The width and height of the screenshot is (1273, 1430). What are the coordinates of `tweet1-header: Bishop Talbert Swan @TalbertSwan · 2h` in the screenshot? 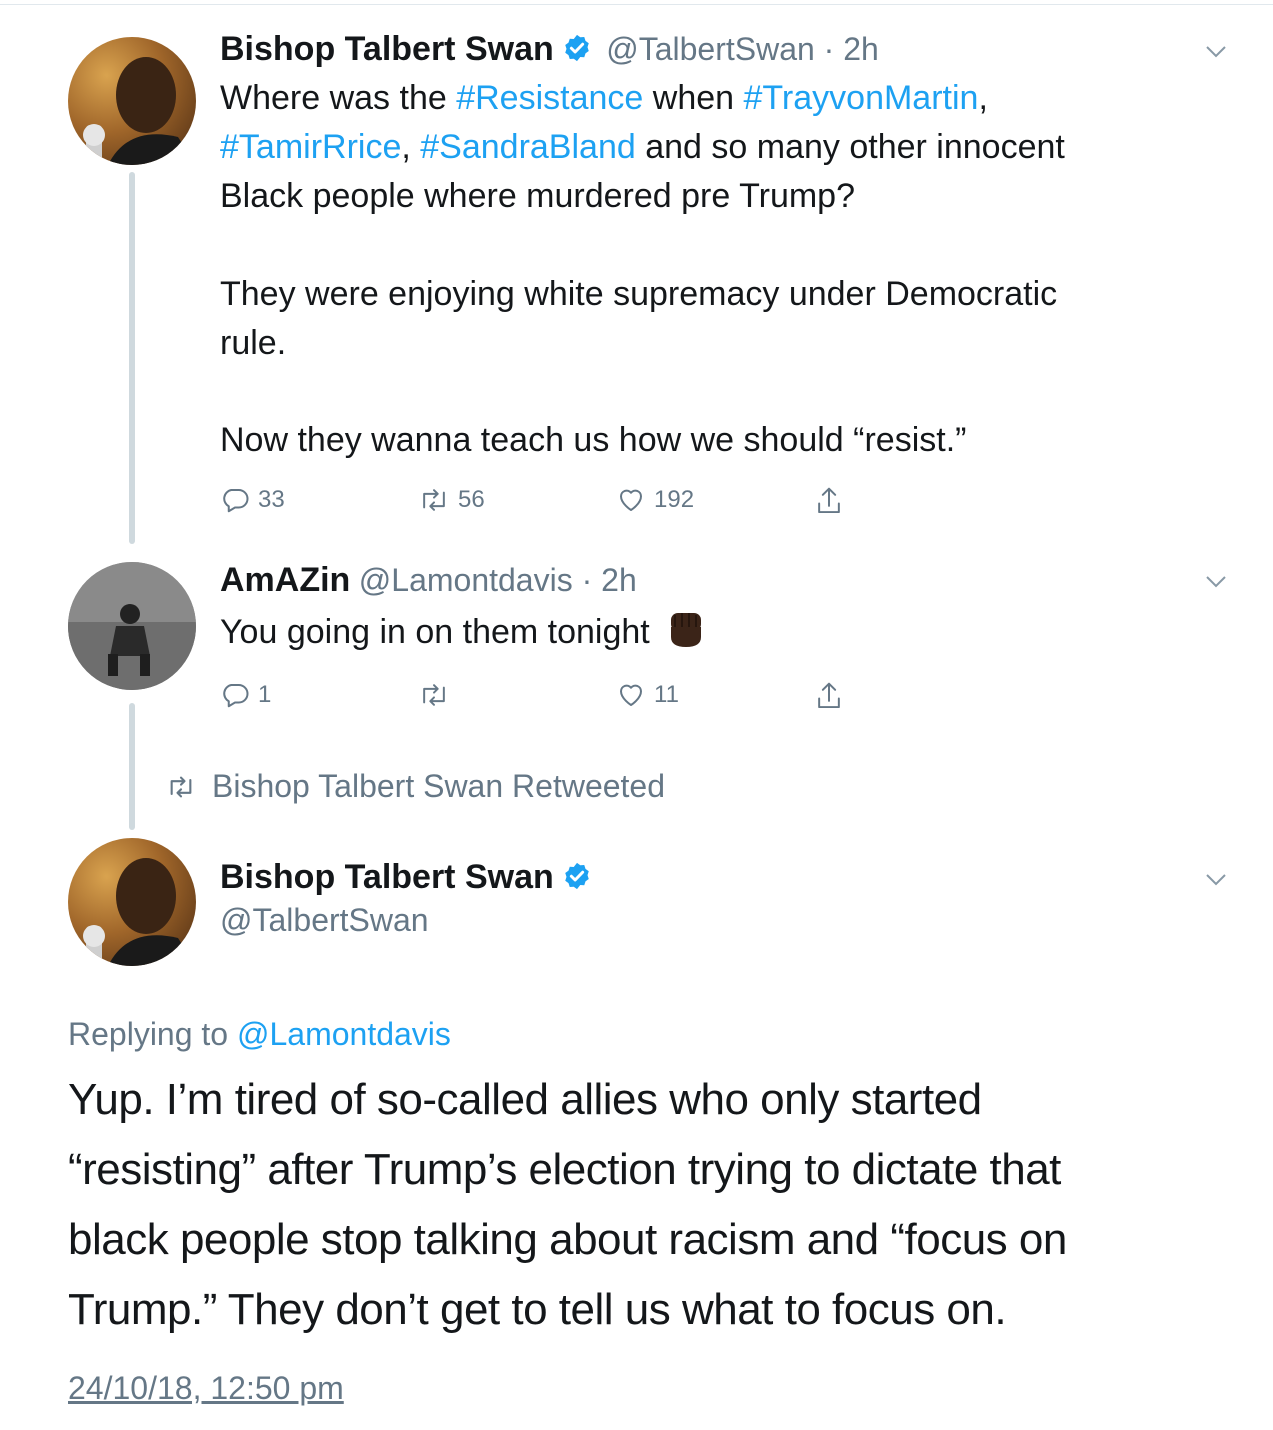 It's located at (549, 49).